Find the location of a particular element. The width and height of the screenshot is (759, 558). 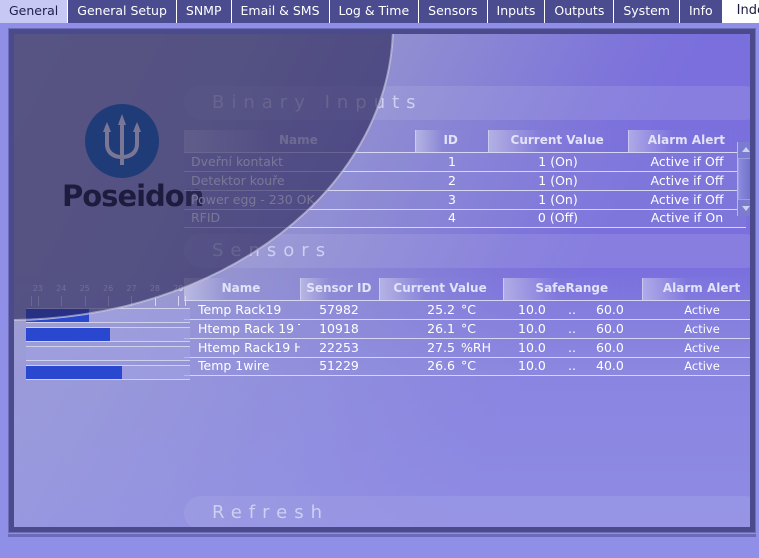

binary-inputs-header-row: Name ID Current Value Alarm Alert is located at coordinates (465, 141).